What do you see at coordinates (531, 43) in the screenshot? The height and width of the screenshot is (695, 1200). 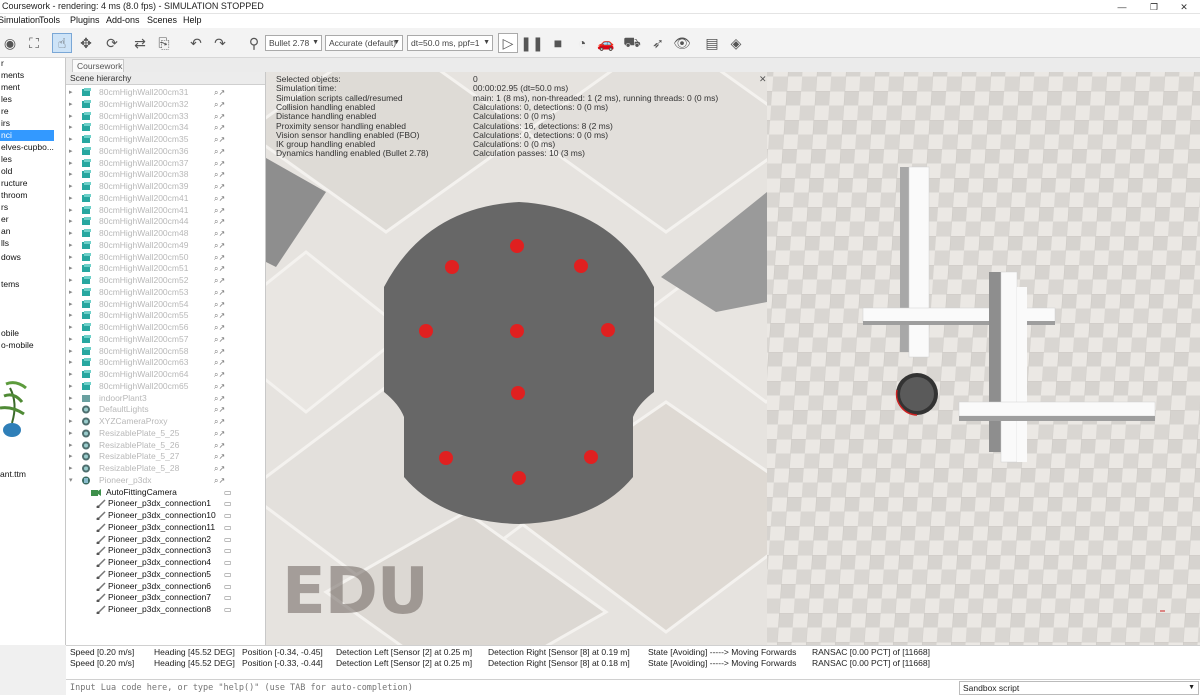 I see `pause-icon: ❚❚` at bounding box center [531, 43].